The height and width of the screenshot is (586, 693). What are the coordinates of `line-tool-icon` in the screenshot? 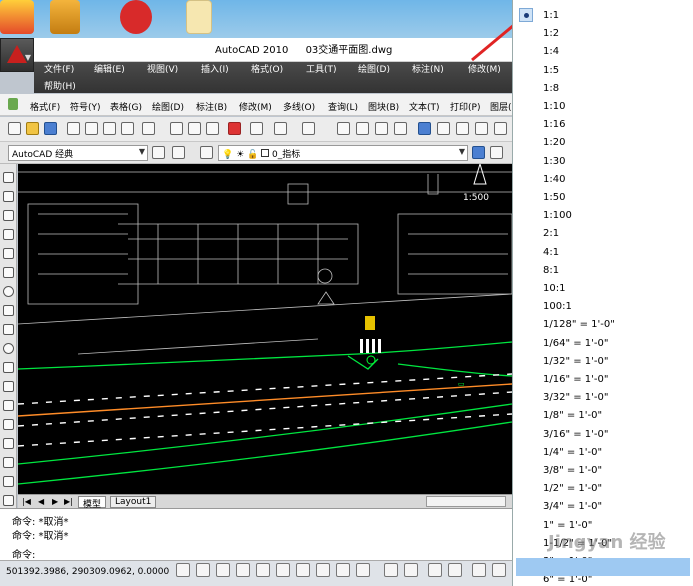 It's located at (8, 177).